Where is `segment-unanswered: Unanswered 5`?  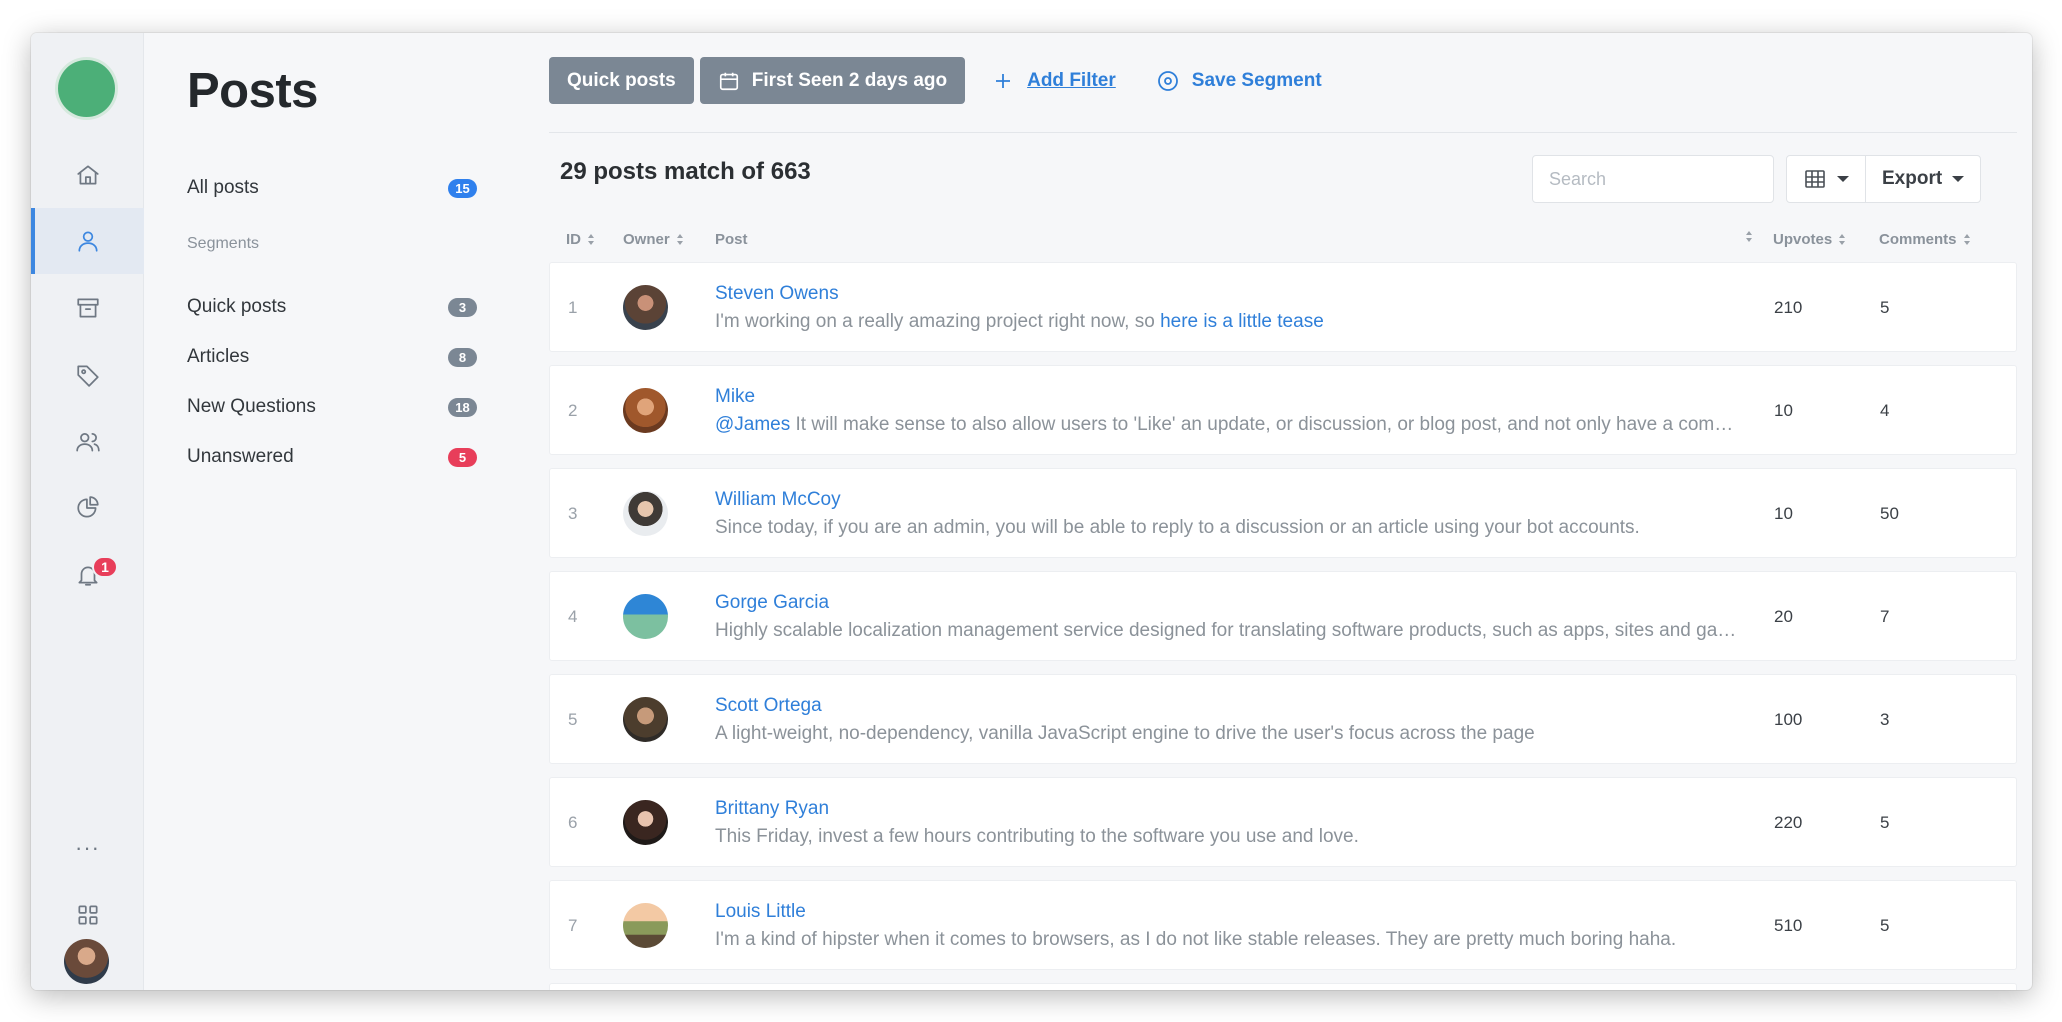 segment-unanswered: Unanswered 5 is located at coordinates (332, 457).